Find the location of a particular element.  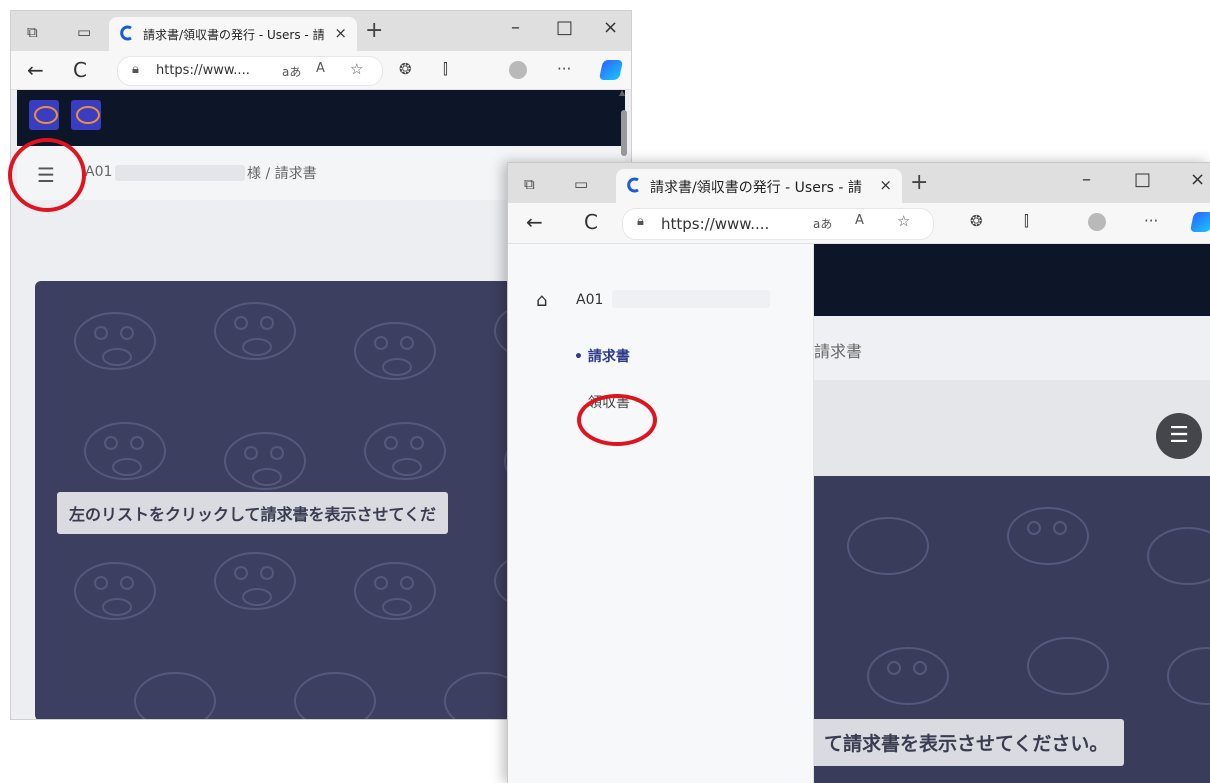

breadcrumb-user: A01 is located at coordinates (99, 172).